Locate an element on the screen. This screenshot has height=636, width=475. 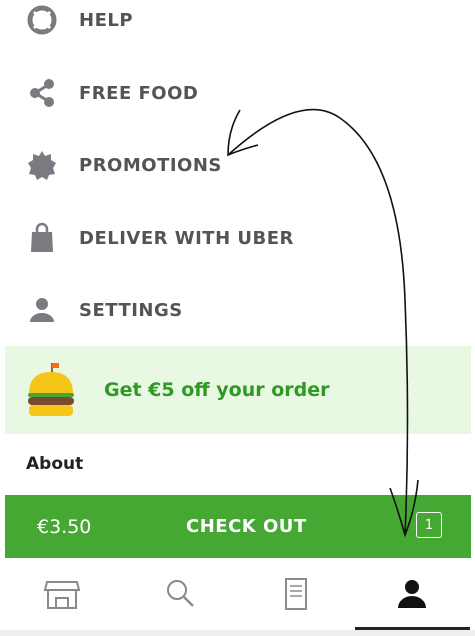
about-link: About is located at coordinates (54, 464).